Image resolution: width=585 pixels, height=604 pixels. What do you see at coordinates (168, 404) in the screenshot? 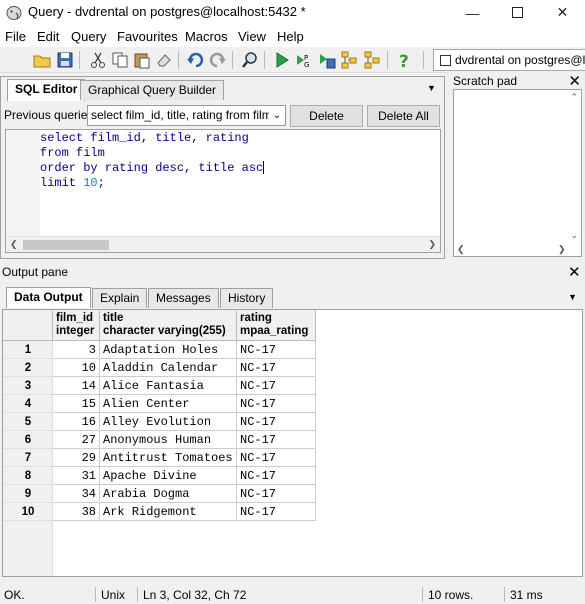
I see `cell-title: Alien Center` at bounding box center [168, 404].